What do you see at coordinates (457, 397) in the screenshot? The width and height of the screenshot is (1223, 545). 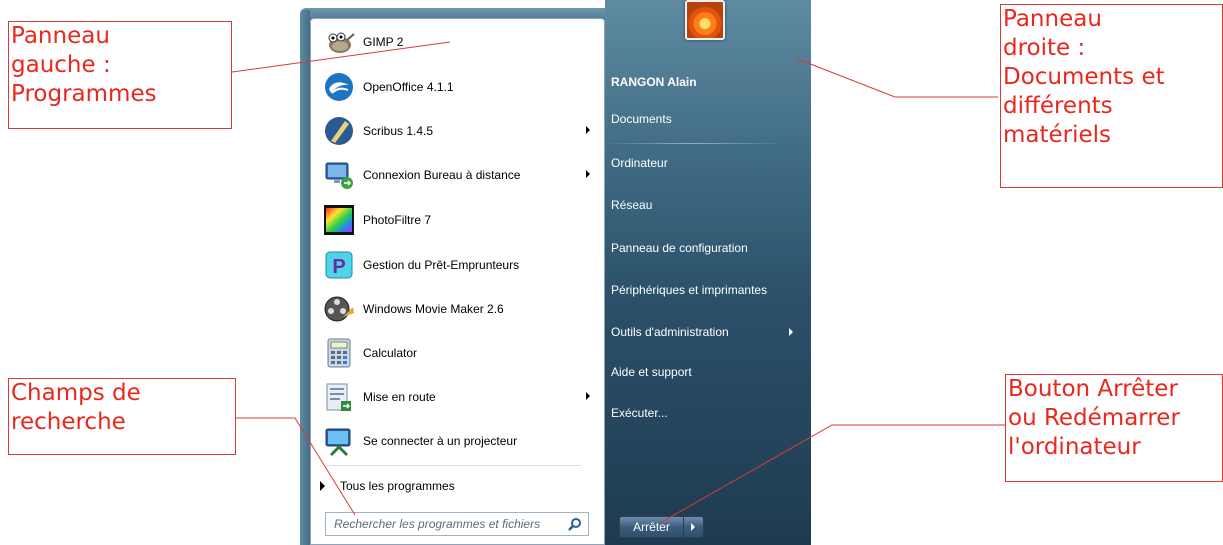 I see `program-getting-started: Mise en route` at bounding box center [457, 397].